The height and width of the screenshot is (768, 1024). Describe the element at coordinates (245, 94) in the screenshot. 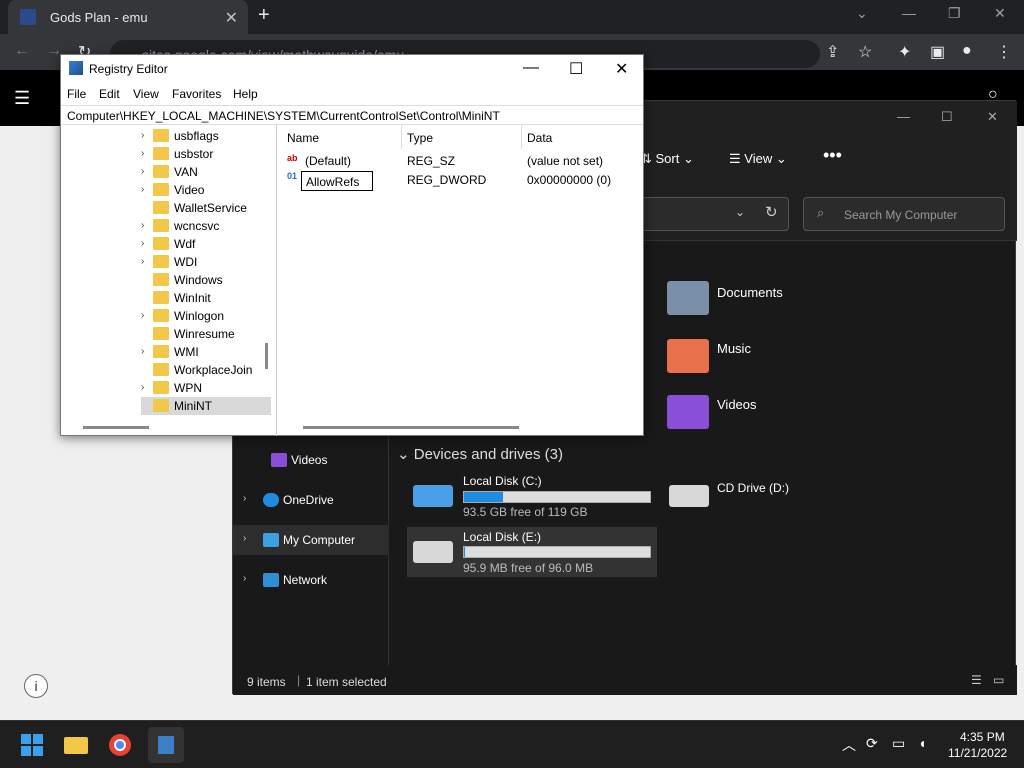

I see `menu-help: Help` at that location.